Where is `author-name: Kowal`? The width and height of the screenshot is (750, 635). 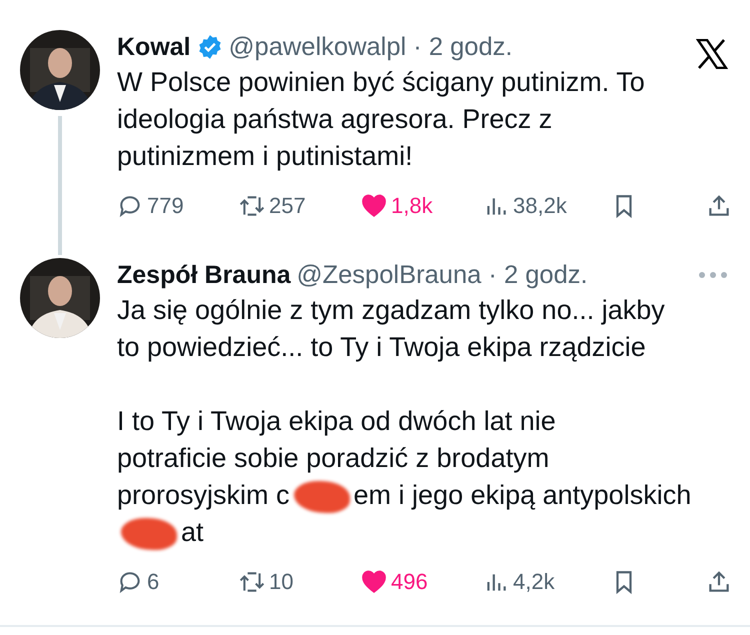
author-name: Kowal is located at coordinates (154, 47).